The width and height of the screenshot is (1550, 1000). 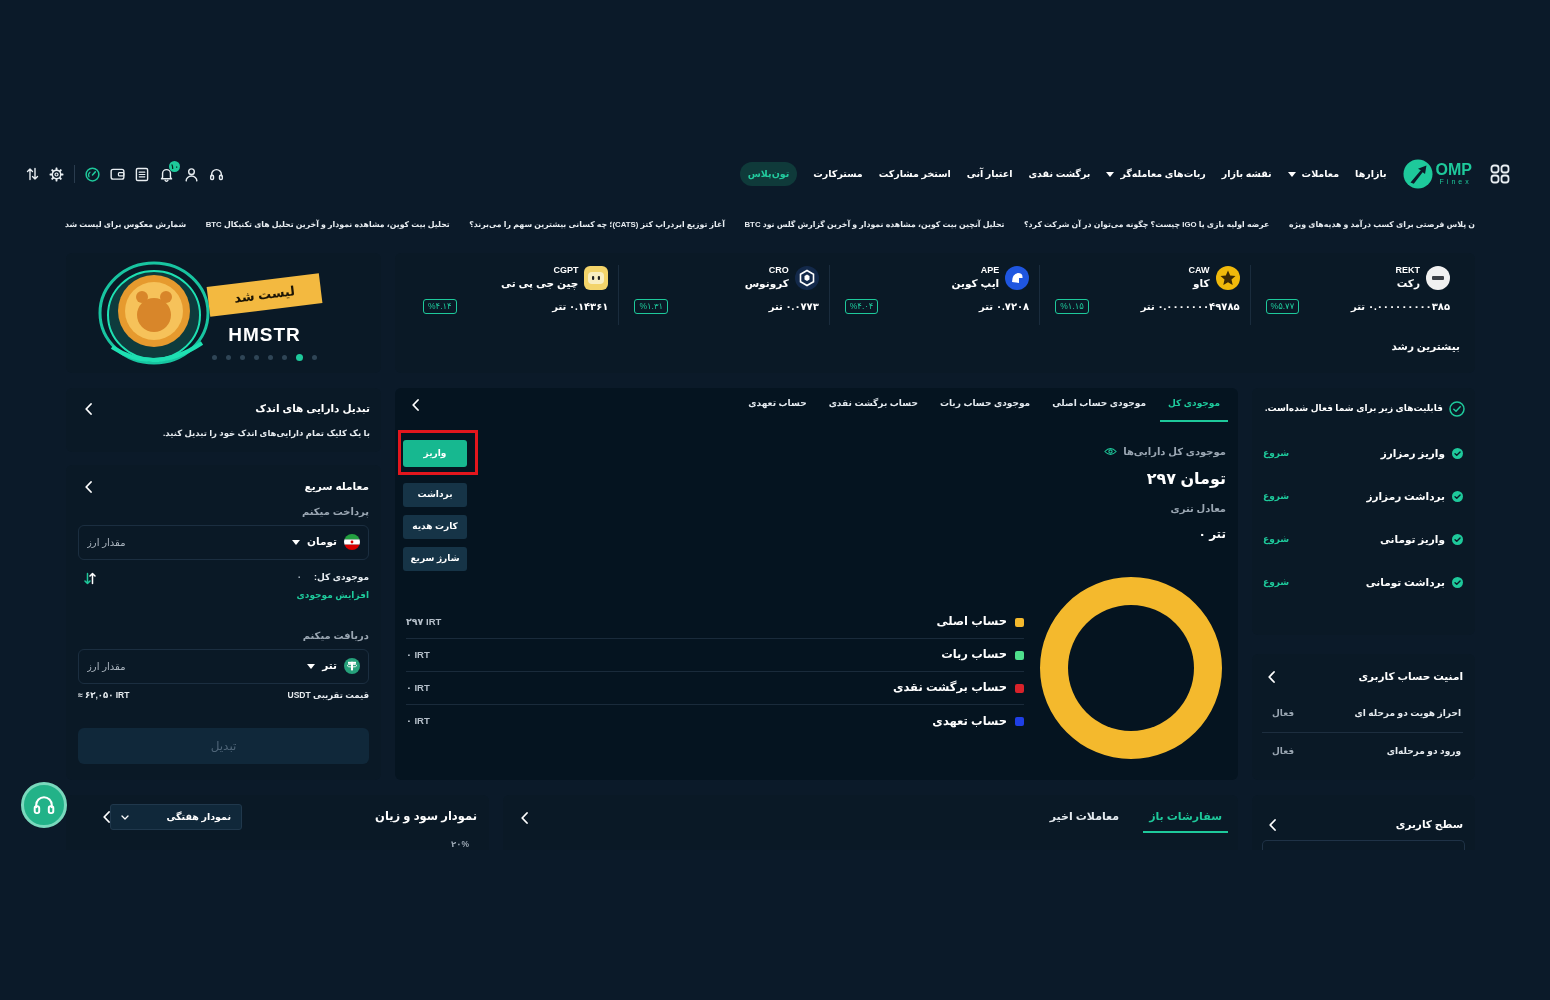 I want to click on nav-link: تون‌پلاس, so click(x=768, y=174).